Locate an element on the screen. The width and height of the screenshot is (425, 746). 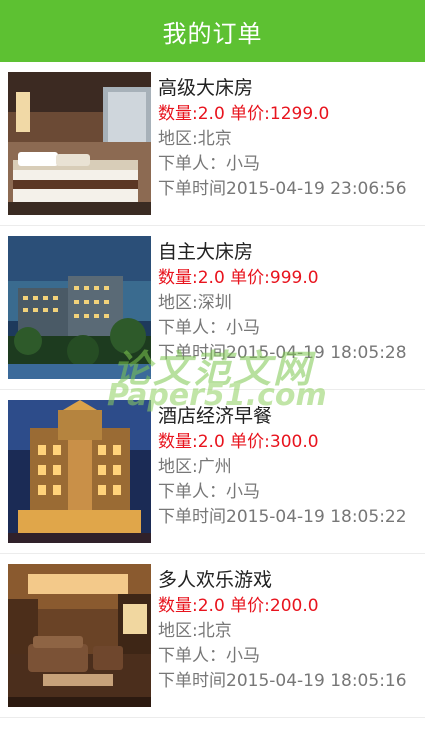
hotel-night-icon is located at coordinates (79, 471).